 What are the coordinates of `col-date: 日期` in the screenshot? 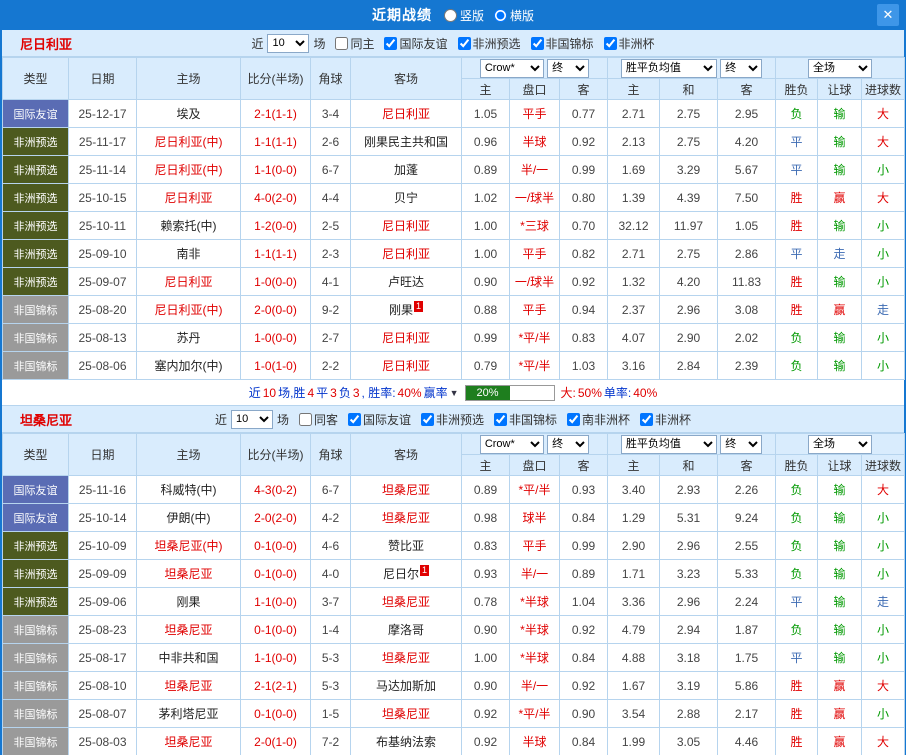 It's located at (102, 454).